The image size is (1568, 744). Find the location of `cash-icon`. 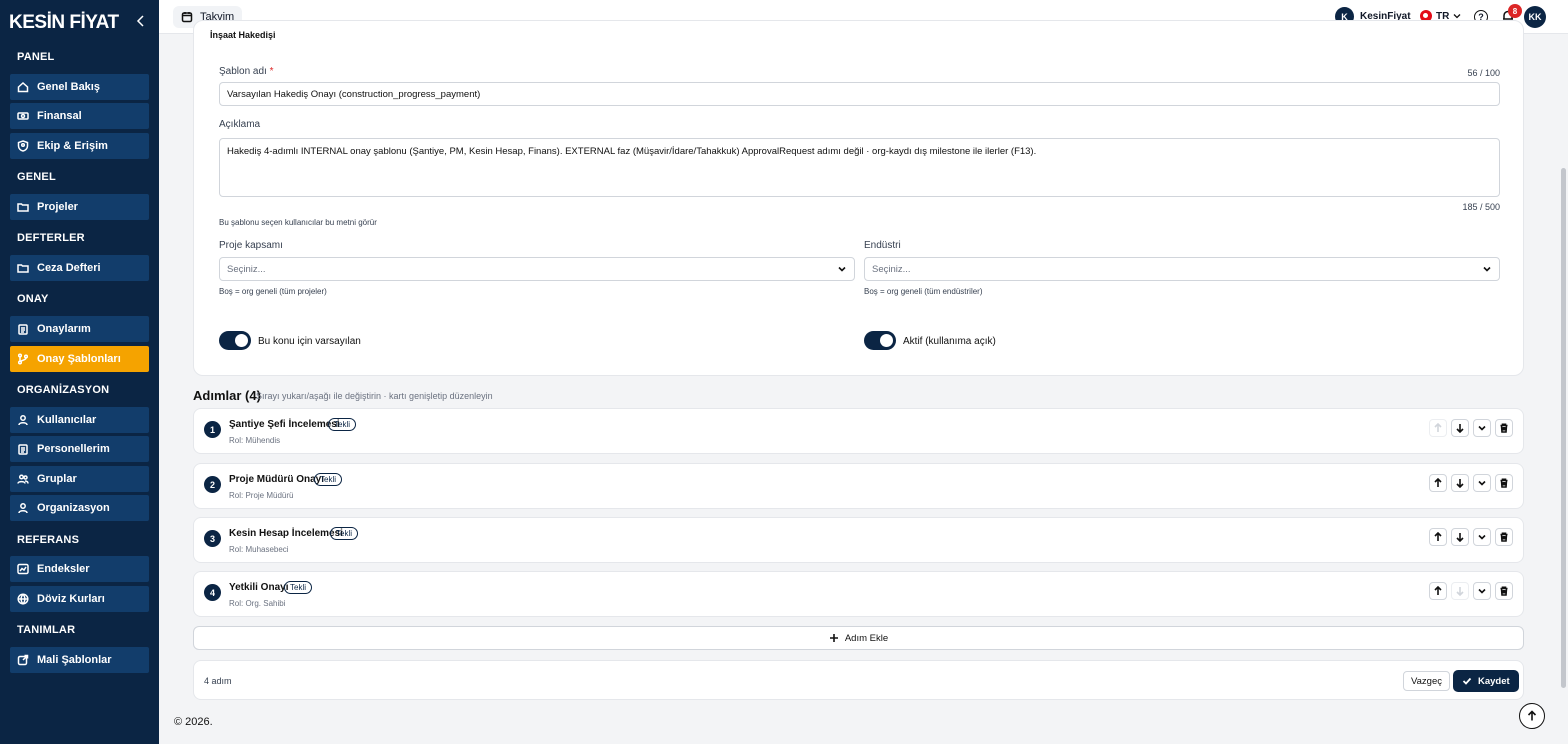

cash-icon is located at coordinates (23, 116).